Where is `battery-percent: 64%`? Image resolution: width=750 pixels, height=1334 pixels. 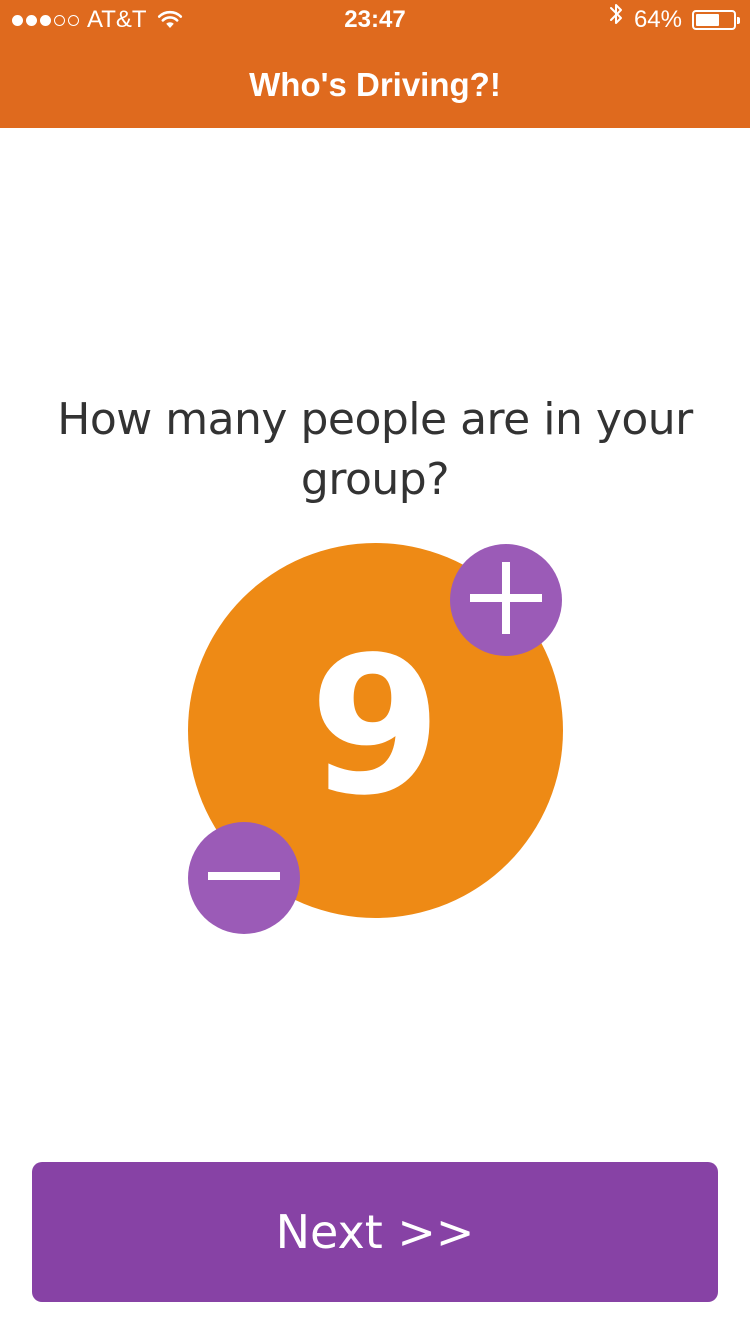 battery-percent: 64% is located at coordinates (657, 19).